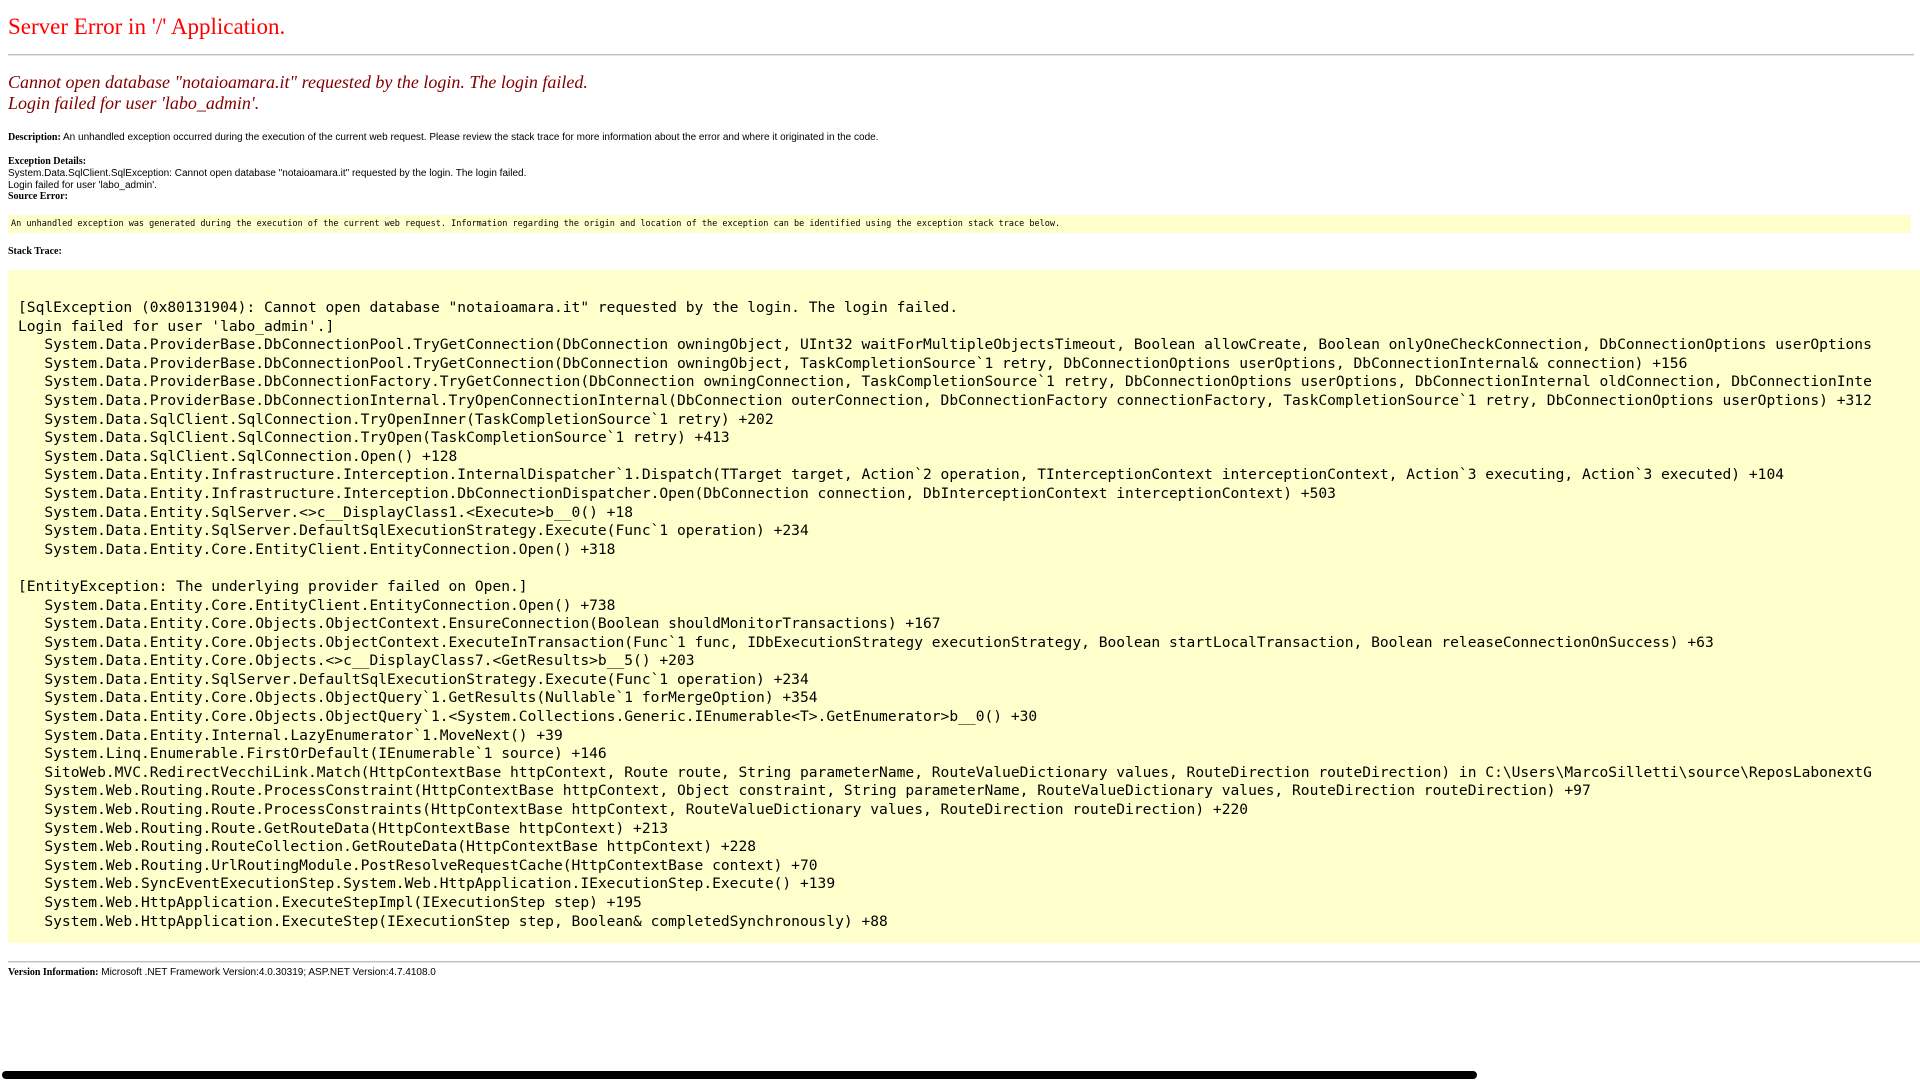 This screenshot has height=1080, width=1920. I want to click on source-error-label: Source Error:, so click(38, 196).